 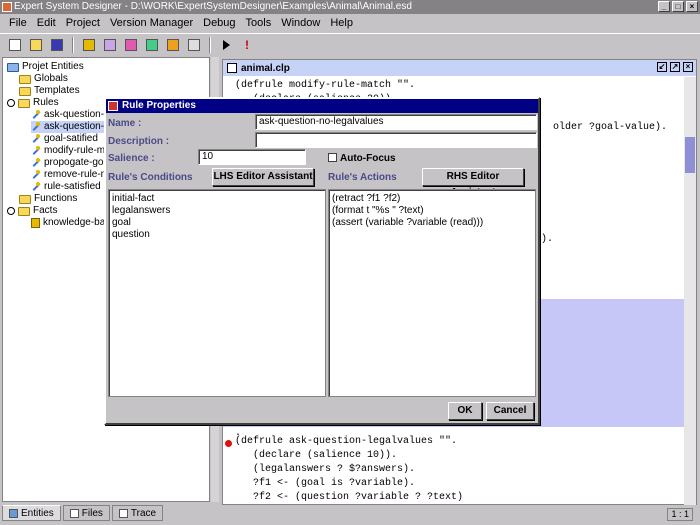 I want to click on menu-file: File, so click(x=18, y=23).